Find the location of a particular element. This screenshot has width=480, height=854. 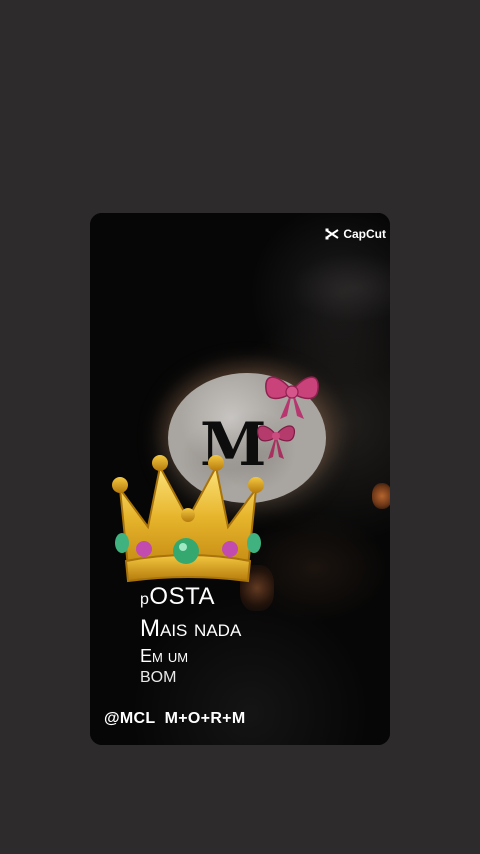

caption-line-1-prefix: p is located at coordinates (145, 599).